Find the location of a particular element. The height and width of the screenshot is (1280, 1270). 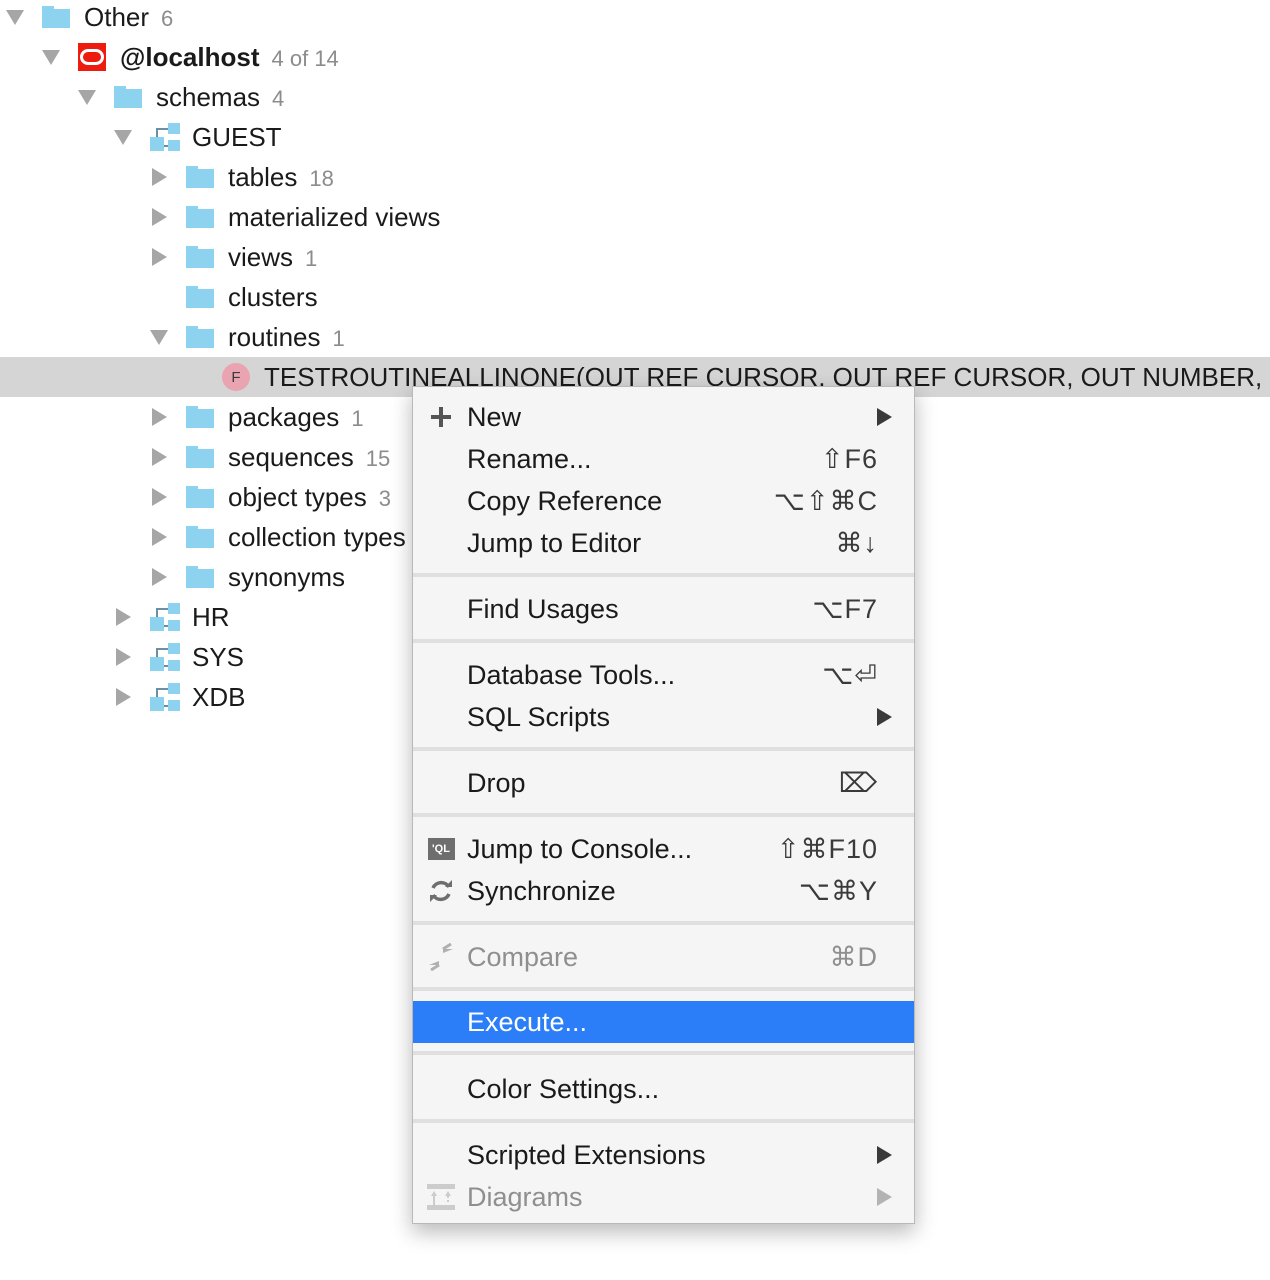

menu-item-label: Find Usages is located at coordinates (543, 608).